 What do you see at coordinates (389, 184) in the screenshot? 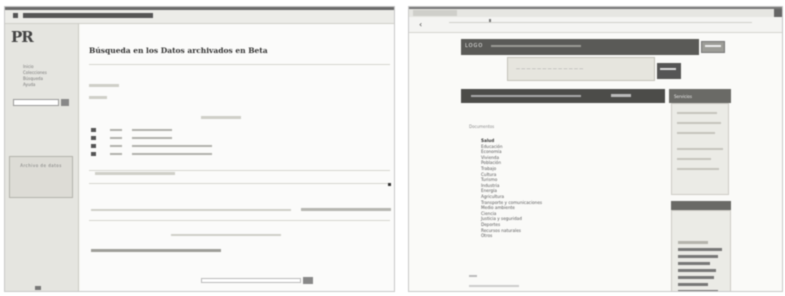
I see `scroll-marker` at bounding box center [389, 184].